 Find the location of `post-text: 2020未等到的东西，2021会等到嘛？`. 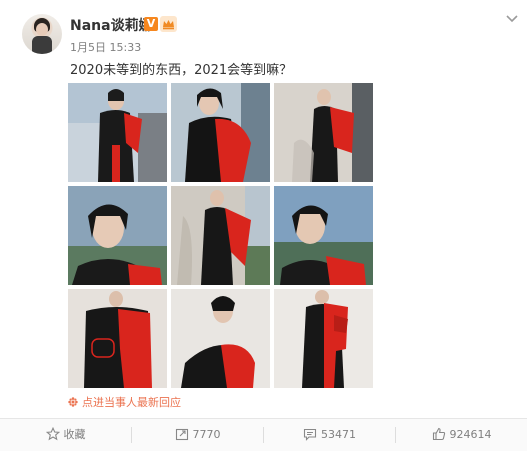

post-text: 2020未等到的东西，2021会等到嘛？ is located at coordinates (181, 70).